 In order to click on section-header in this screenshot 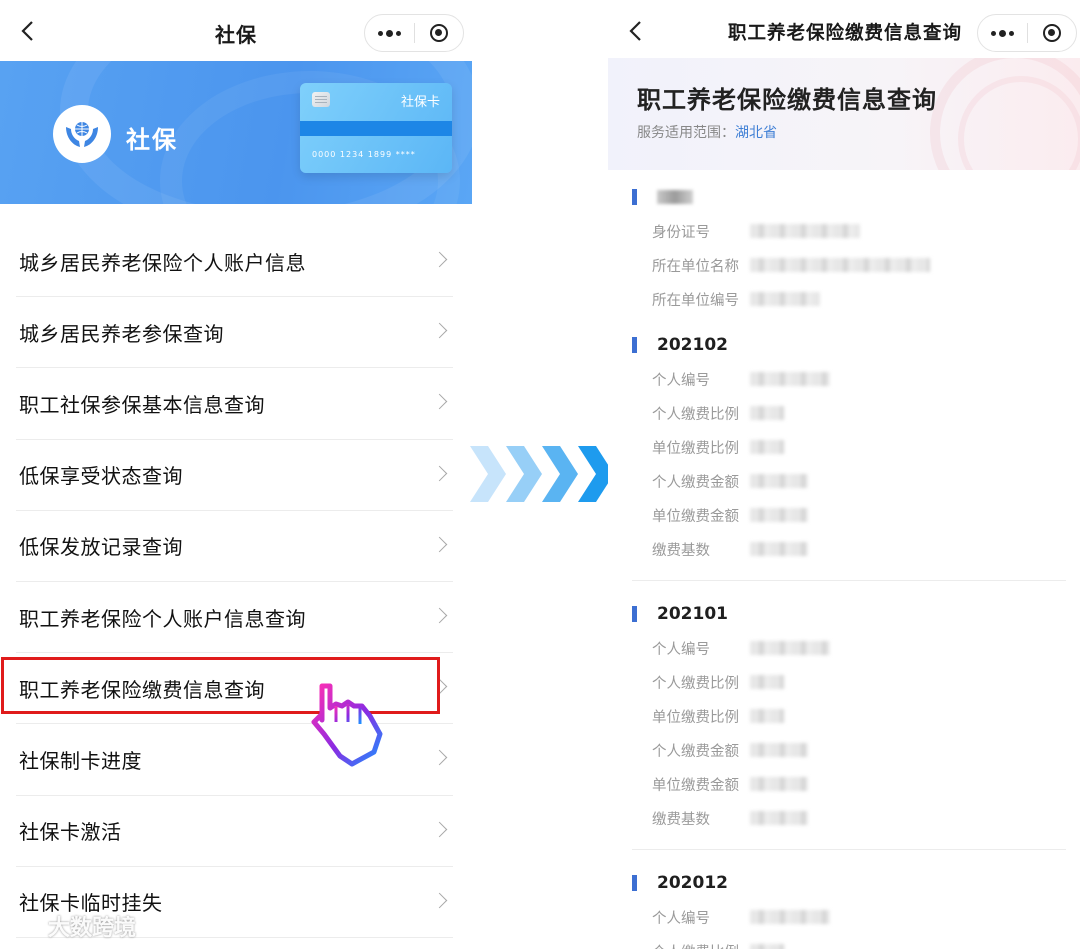, I will do `click(849, 197)`.